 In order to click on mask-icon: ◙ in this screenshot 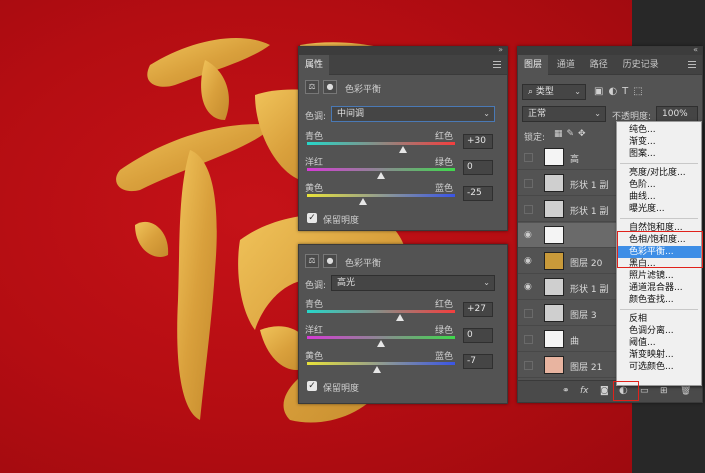, I will do `click(604, 391)`.